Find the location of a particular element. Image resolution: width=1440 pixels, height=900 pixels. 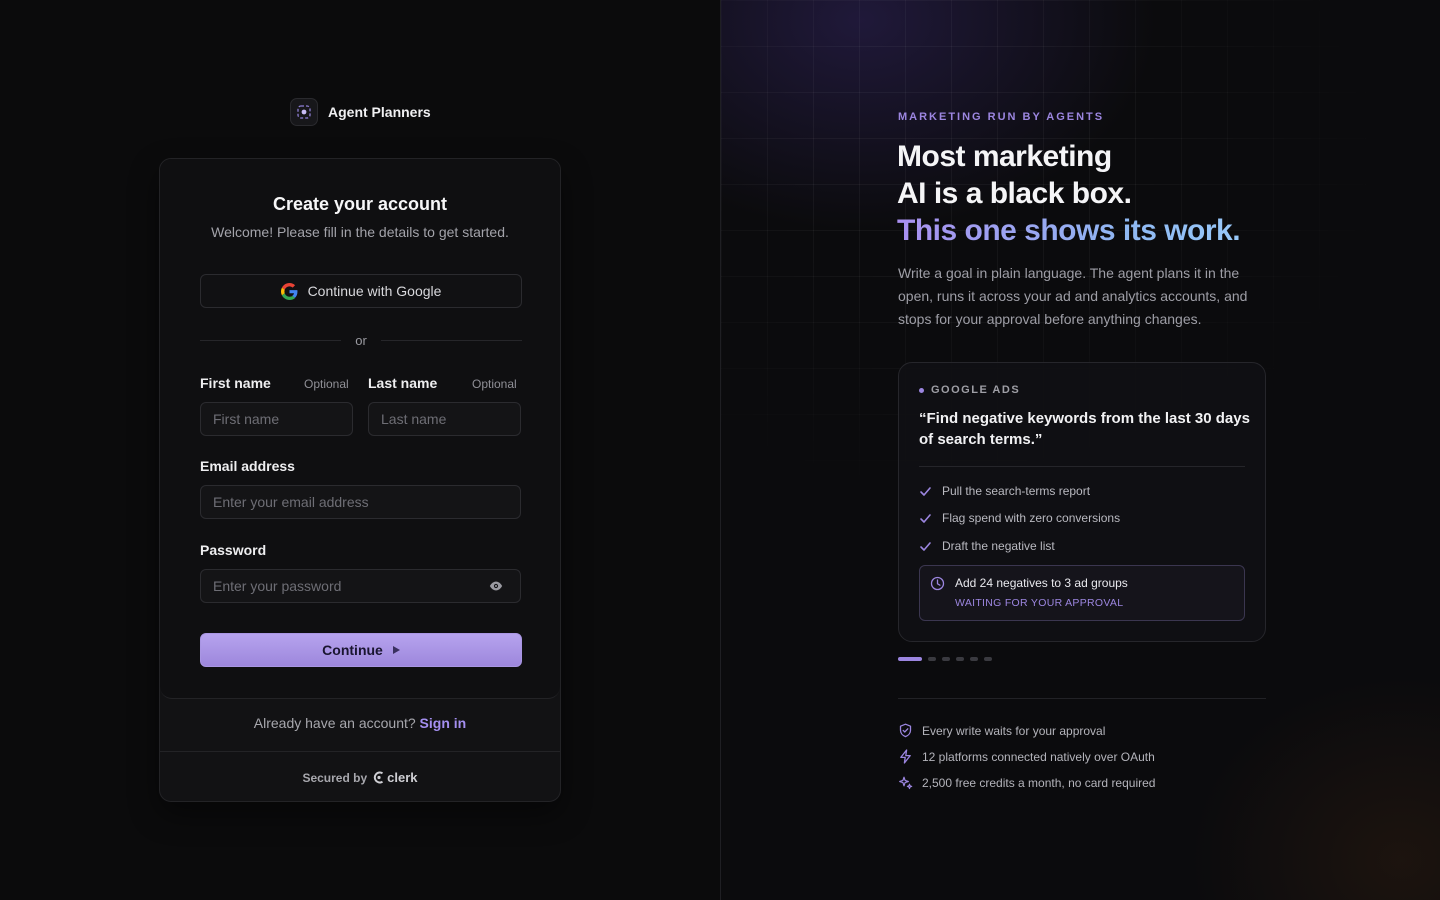

first-name-optional: Optional is located at coordinates (326, 384).